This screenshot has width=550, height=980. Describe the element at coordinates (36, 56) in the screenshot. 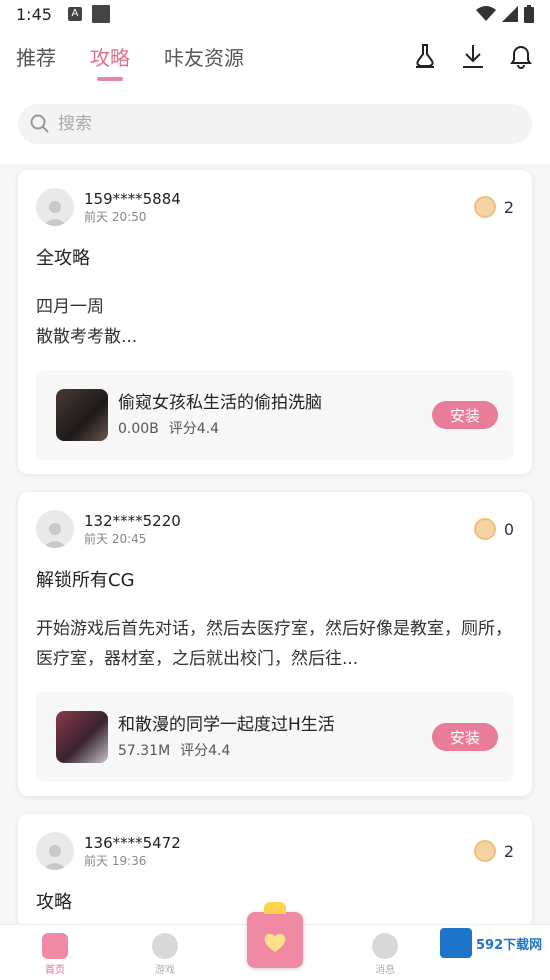

I see `tab-recommend: 推荐` at that location.